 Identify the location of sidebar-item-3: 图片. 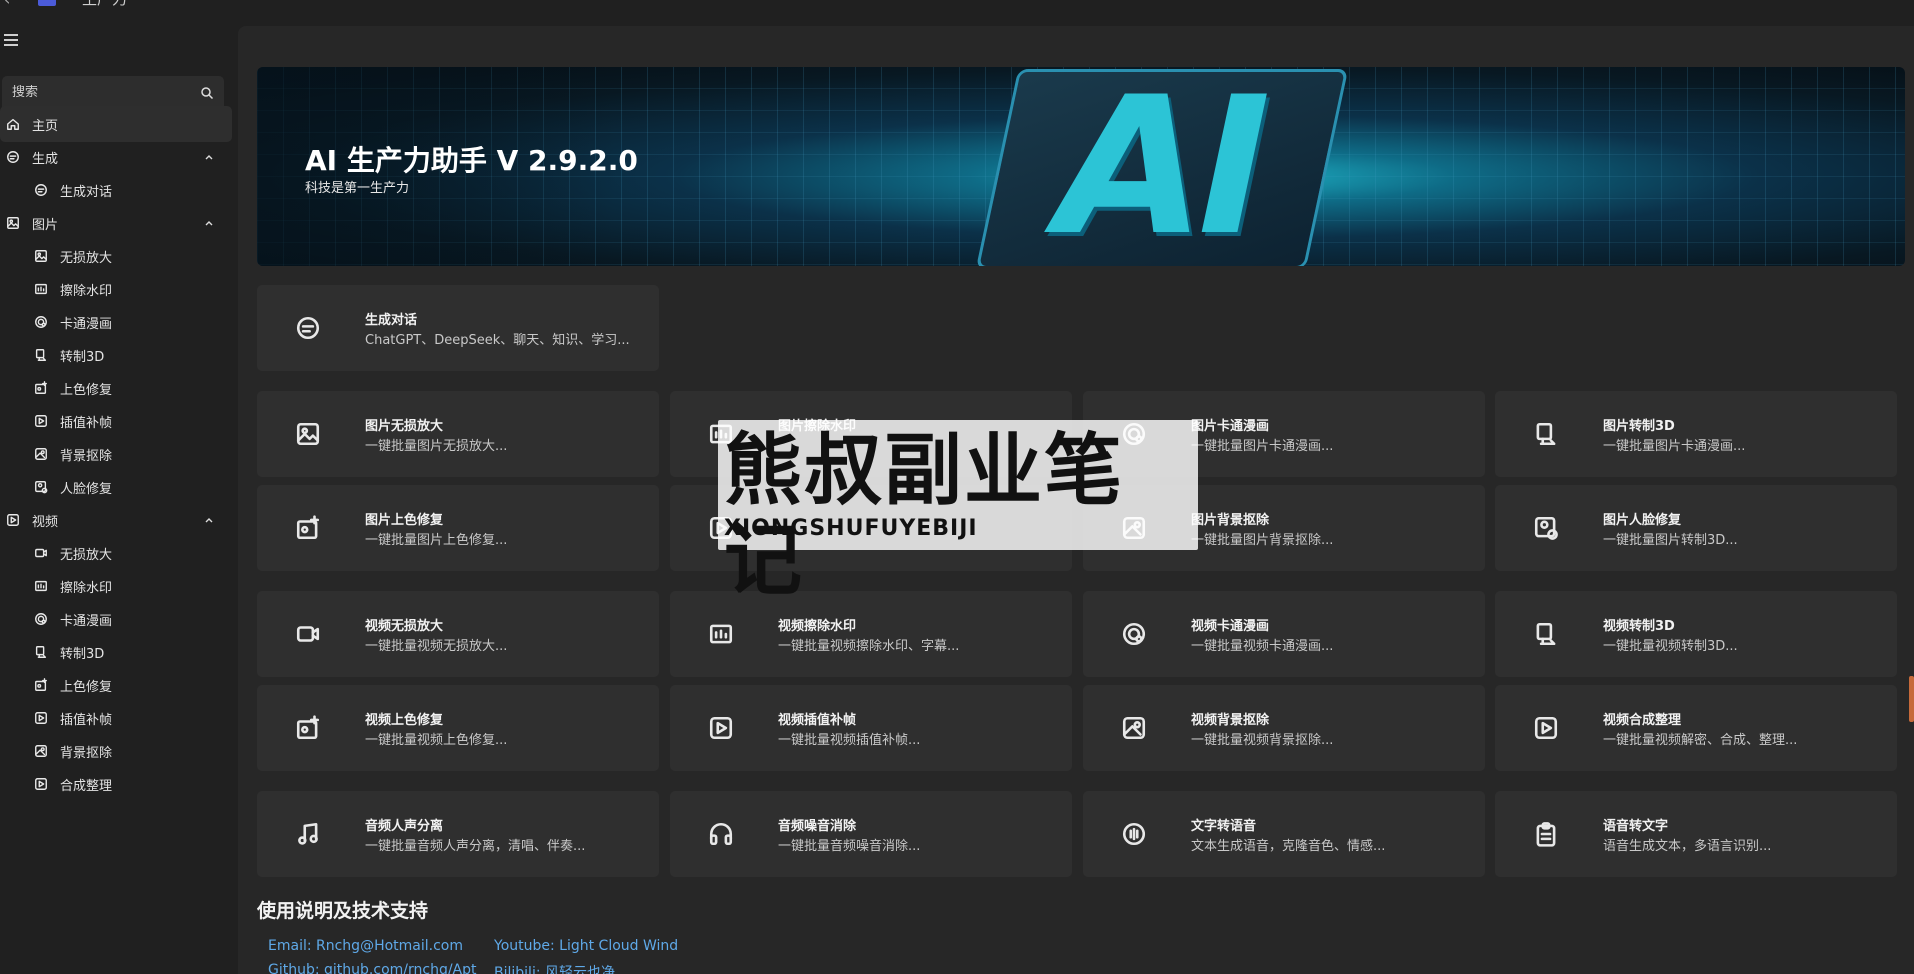
(116, 223).